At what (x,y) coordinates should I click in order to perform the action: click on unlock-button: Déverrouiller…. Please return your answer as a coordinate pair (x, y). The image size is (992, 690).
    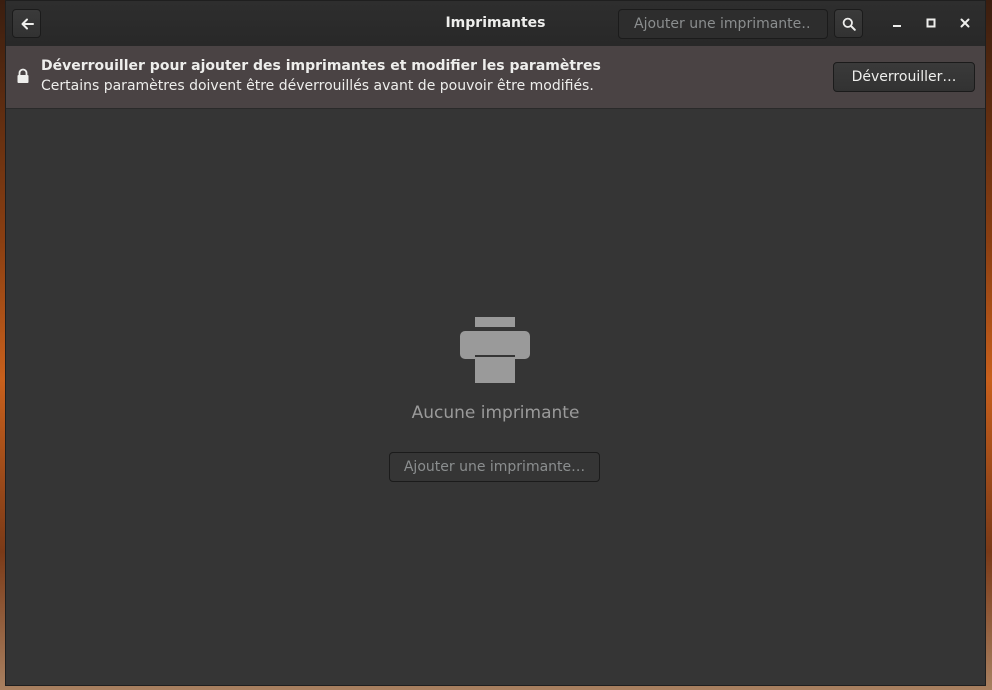
    Looking at the image, I should click on (904, 77).